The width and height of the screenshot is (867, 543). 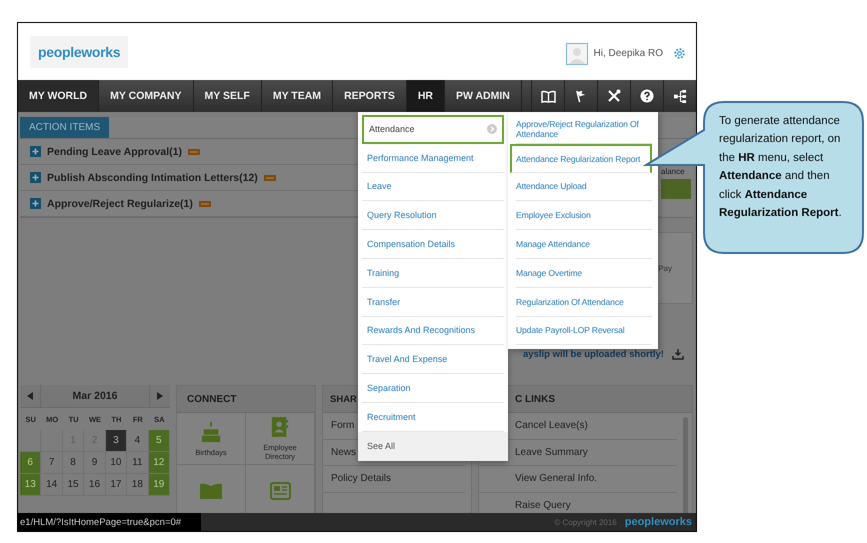 What do you see at coordinates (159, 485) in the screenshot?
I see `calendar-day: 19` at bounding box center [159, 485].